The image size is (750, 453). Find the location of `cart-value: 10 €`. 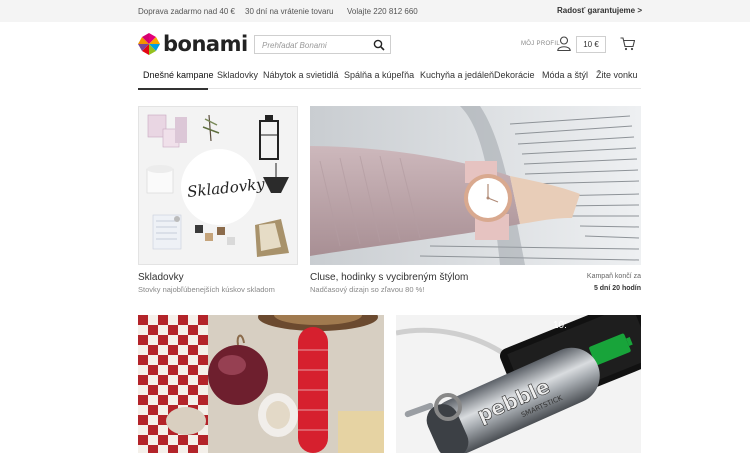

cart-value: 10 € is located at coordinates (591, 44).